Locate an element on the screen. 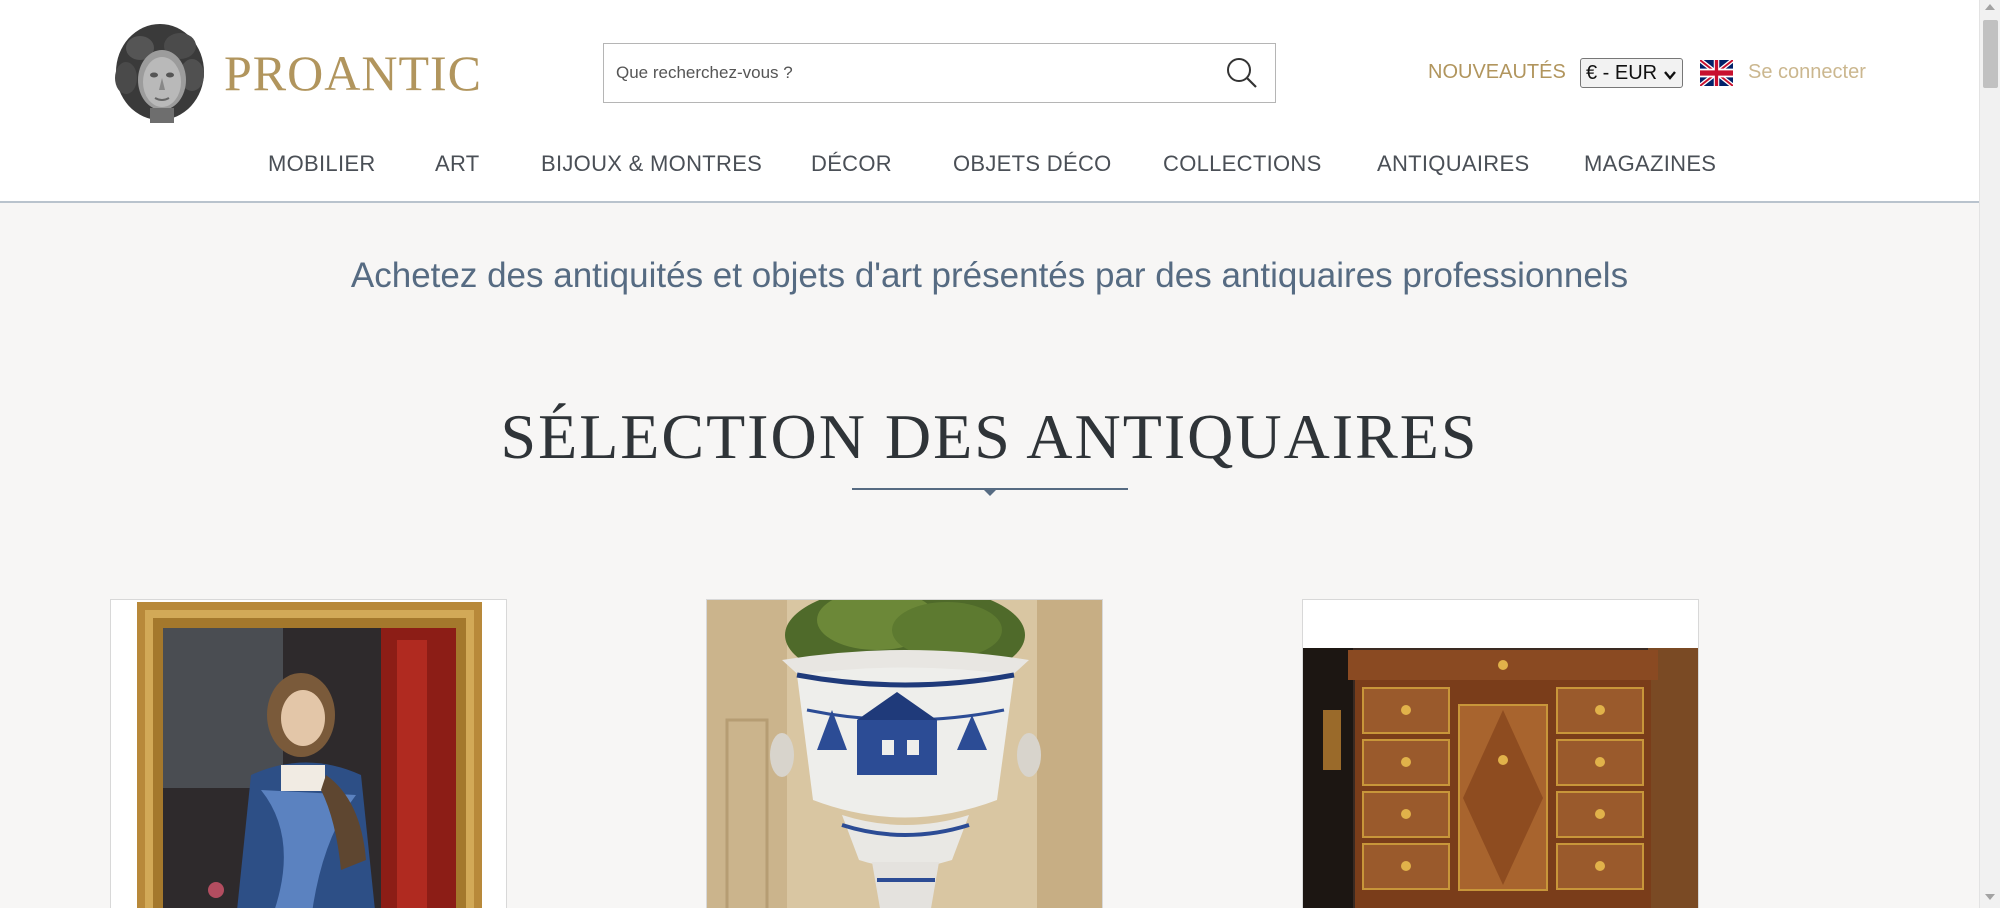 The width and height of the screenshot is (2000, 908). page-scrollbar is located at coordinates (1989, 454).